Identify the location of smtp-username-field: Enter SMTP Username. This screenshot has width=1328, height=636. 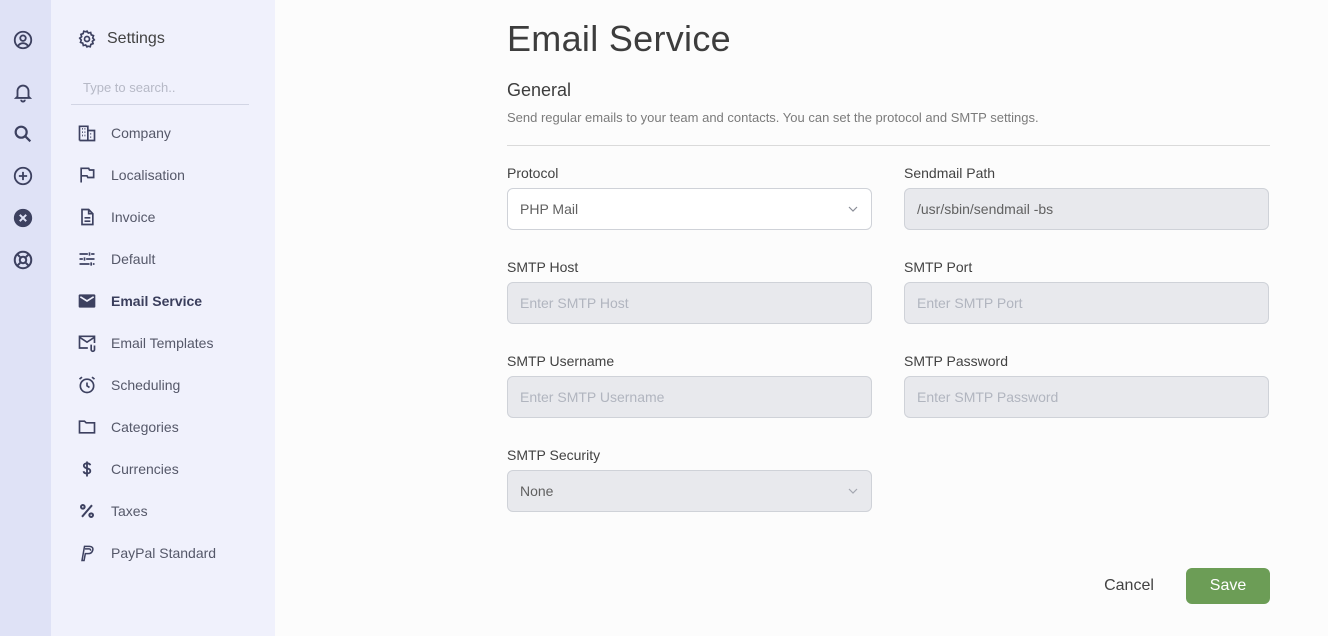
(689, 397).